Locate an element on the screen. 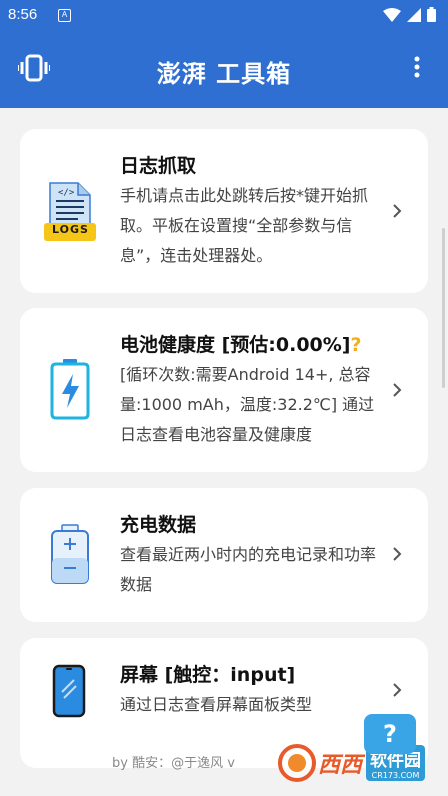  wifi-icon is located at coordinates (392, 14).